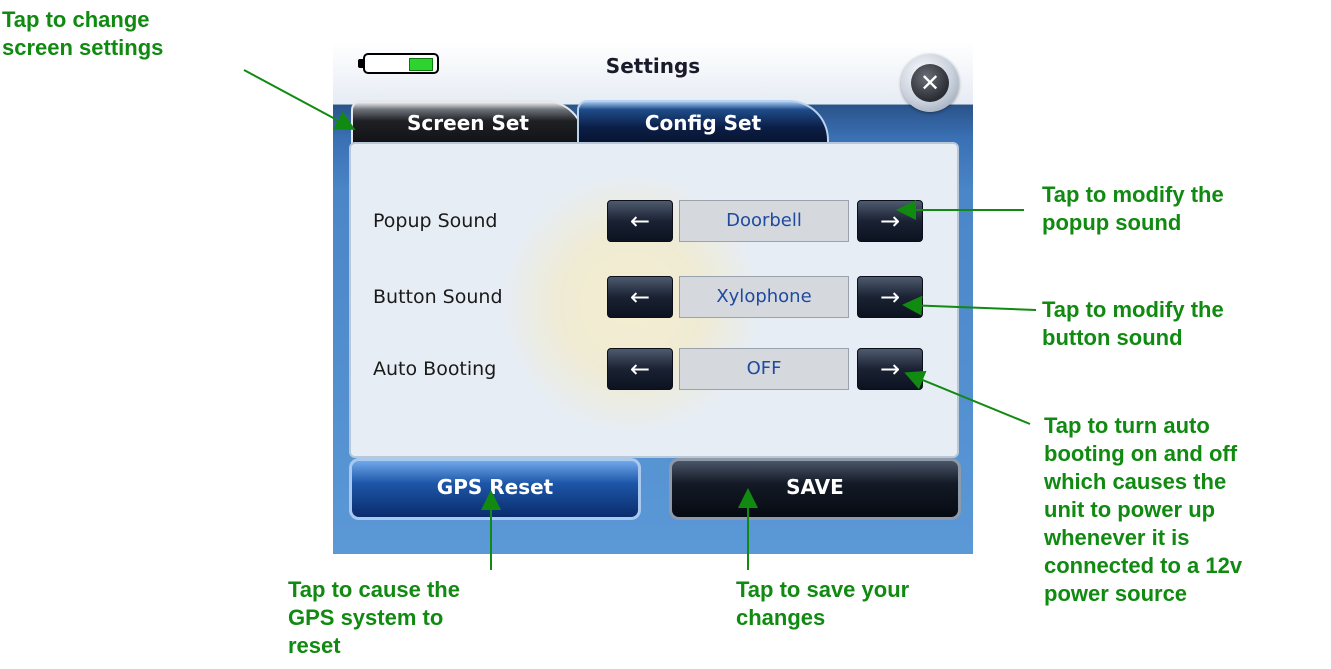  I want to click on popup-sound-prev-button: ←, so click(640, 221).